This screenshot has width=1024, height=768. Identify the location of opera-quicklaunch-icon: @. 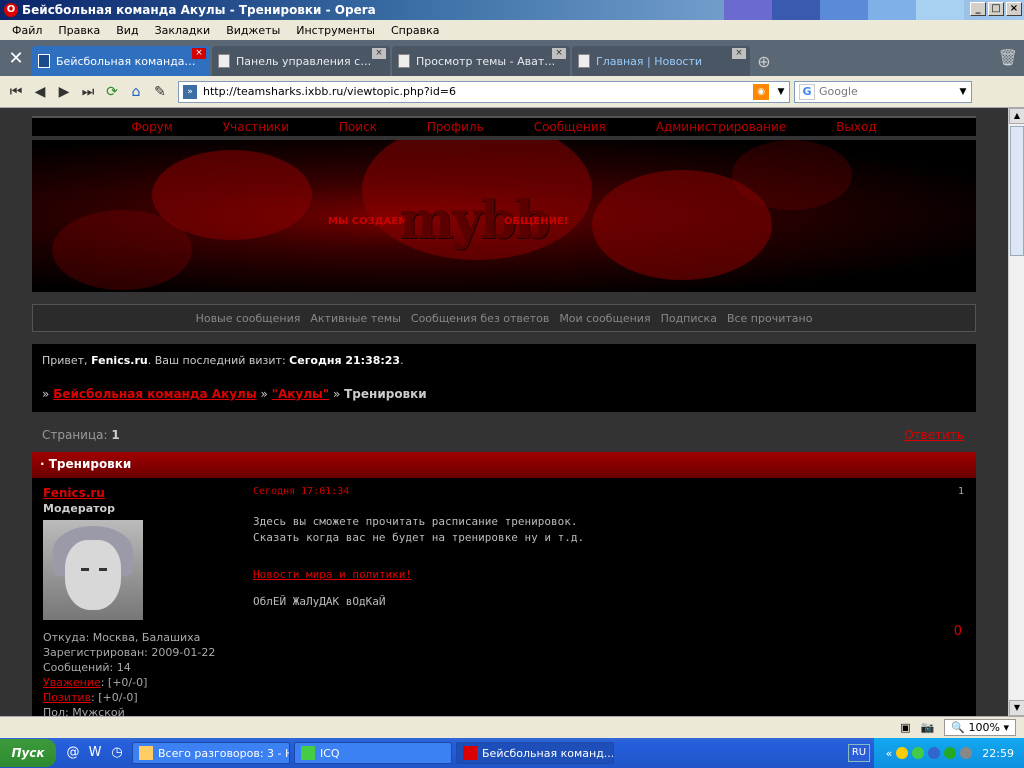
(73, 753).